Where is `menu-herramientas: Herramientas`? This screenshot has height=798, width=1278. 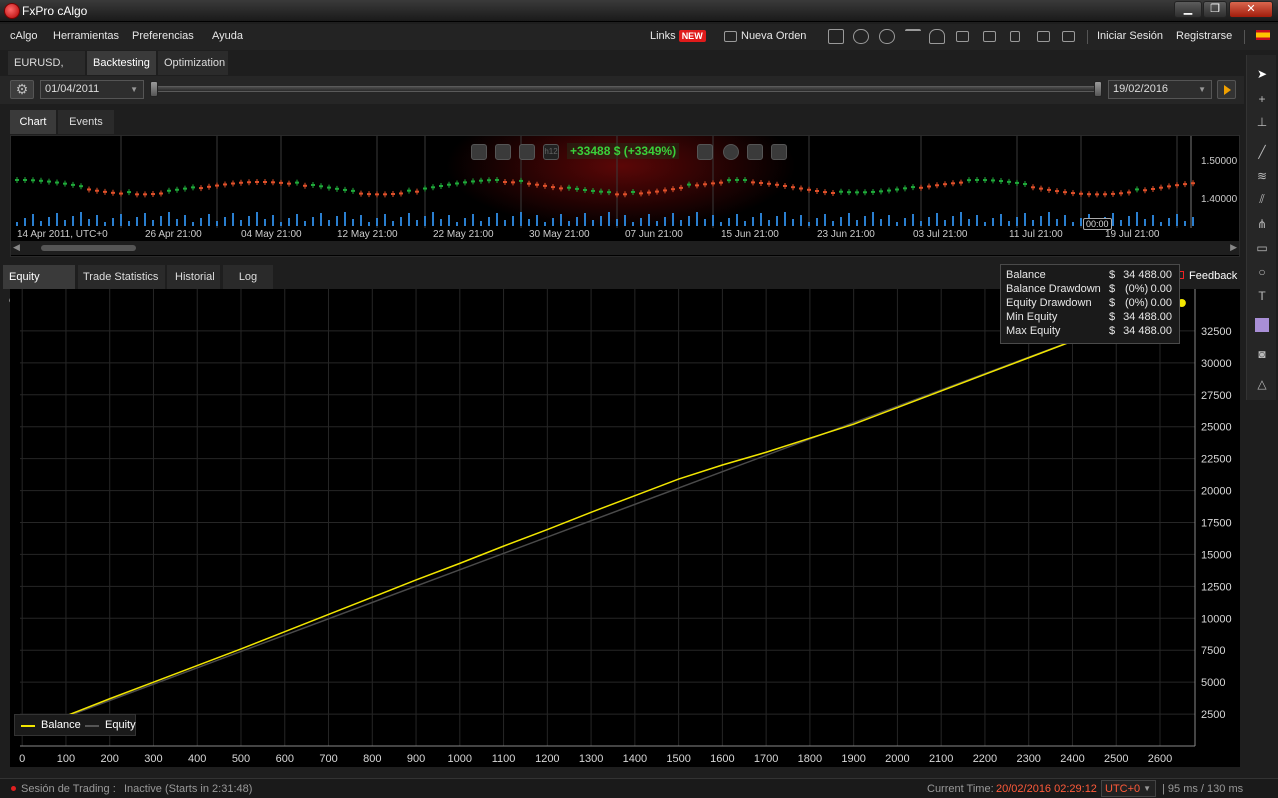
menu-herramientas: Herramientas is located at coordinates (86, 36).